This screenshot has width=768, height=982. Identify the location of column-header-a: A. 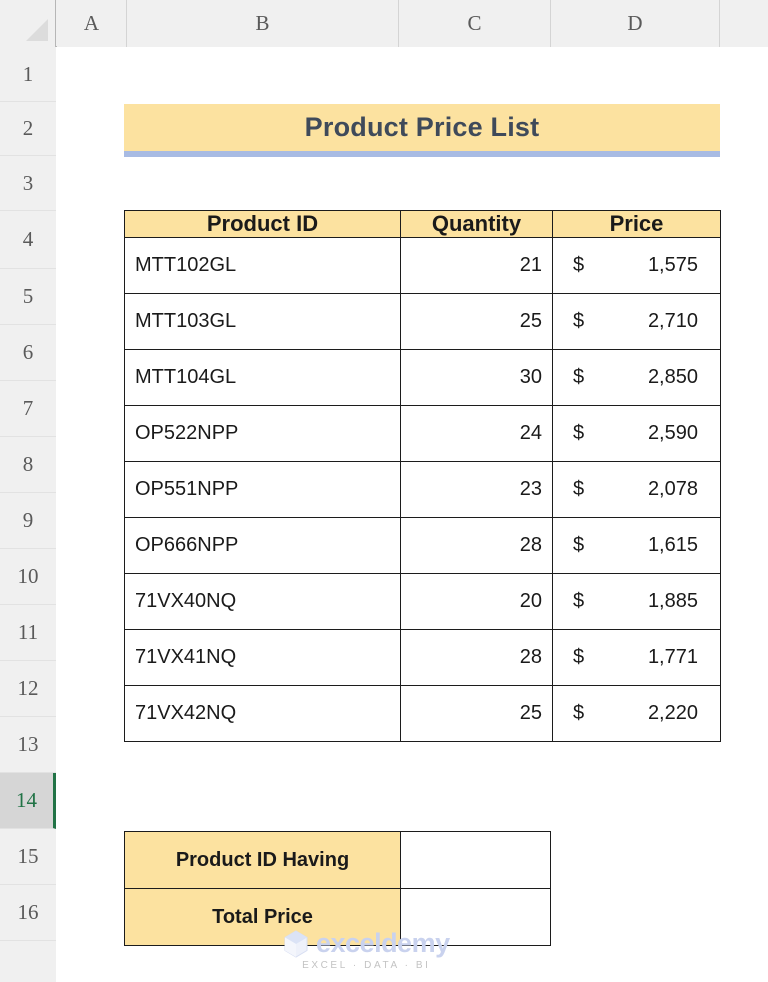
(92, 23).